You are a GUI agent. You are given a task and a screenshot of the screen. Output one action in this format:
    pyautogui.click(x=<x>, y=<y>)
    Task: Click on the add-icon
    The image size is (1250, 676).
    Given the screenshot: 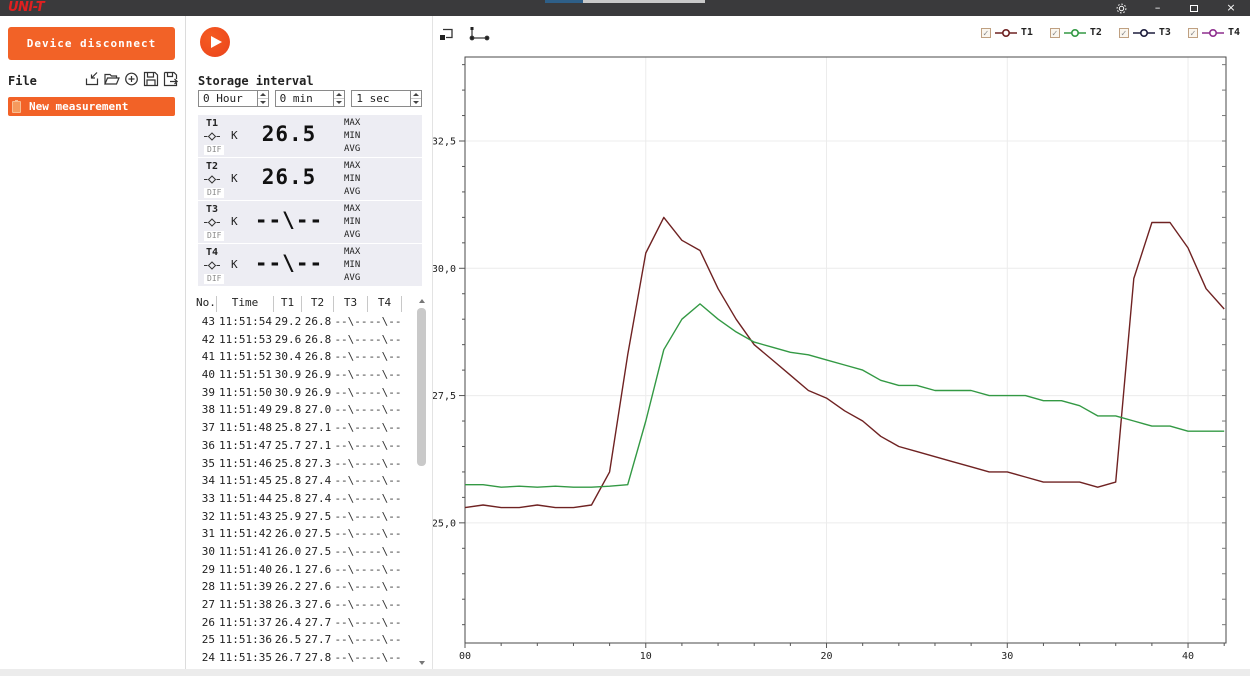 What is the action you would take?
    pyautogui.click(x=131, y=79)
    